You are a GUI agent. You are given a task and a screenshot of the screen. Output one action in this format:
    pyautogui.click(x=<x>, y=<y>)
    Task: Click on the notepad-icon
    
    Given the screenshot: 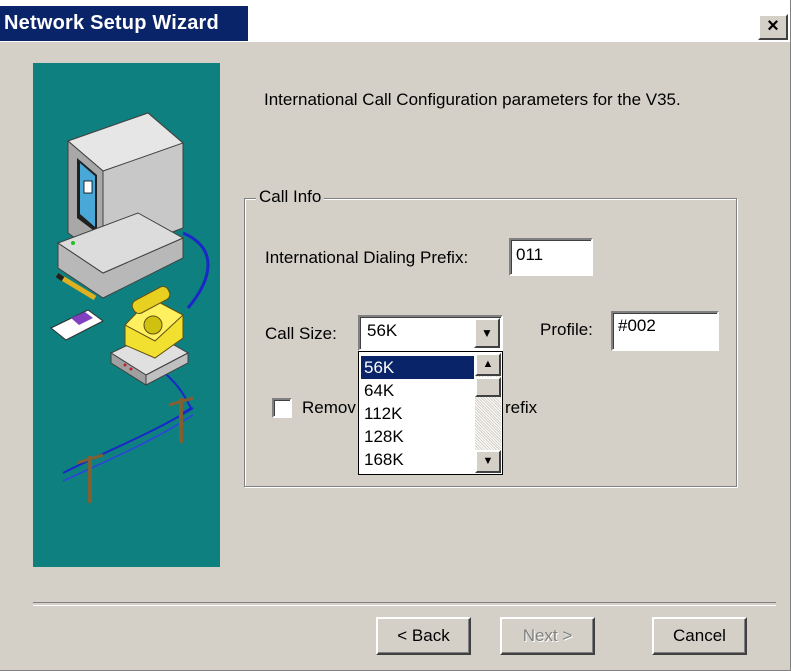 What is the action you would take?
    pyautogui.click(x=77, y=325)
    